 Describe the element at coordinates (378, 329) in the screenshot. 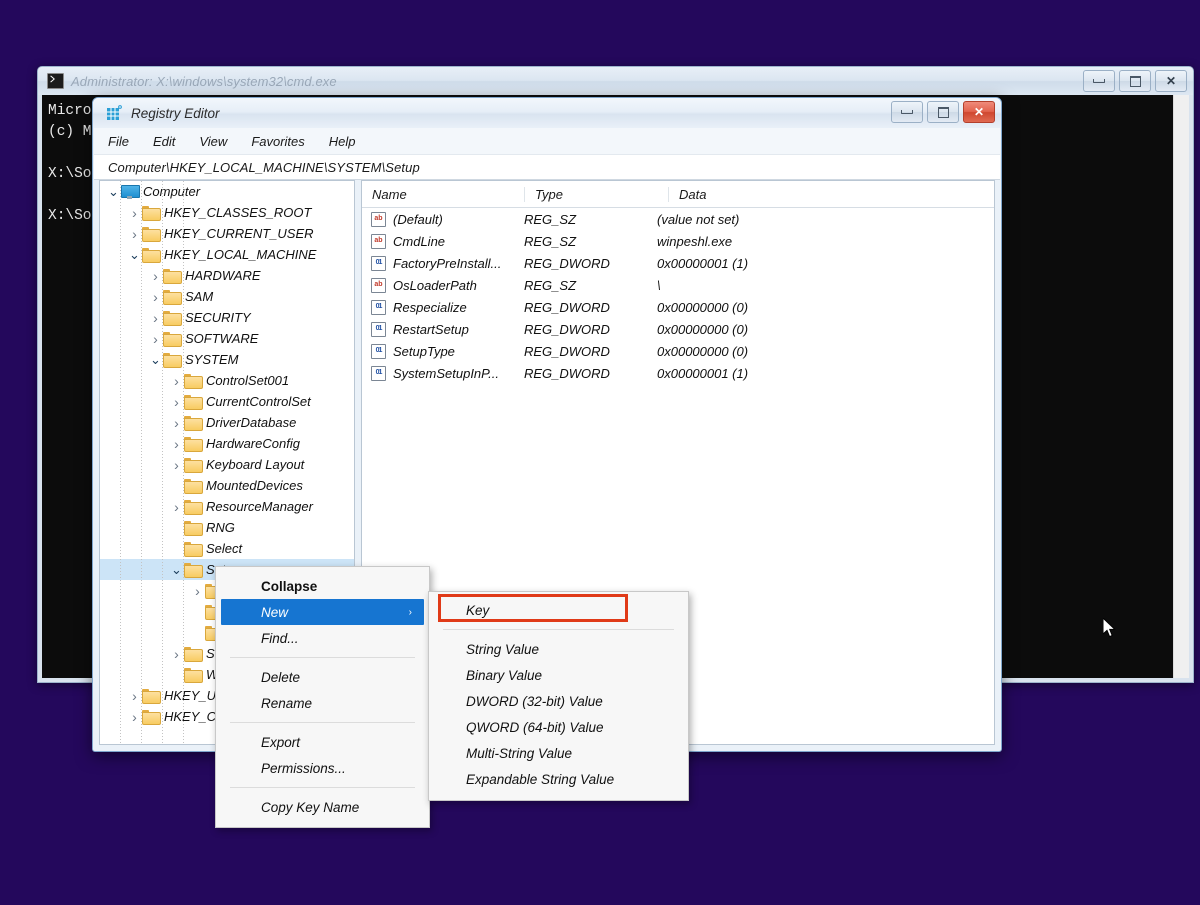

I see `dword-value-icon: 01` at that location.